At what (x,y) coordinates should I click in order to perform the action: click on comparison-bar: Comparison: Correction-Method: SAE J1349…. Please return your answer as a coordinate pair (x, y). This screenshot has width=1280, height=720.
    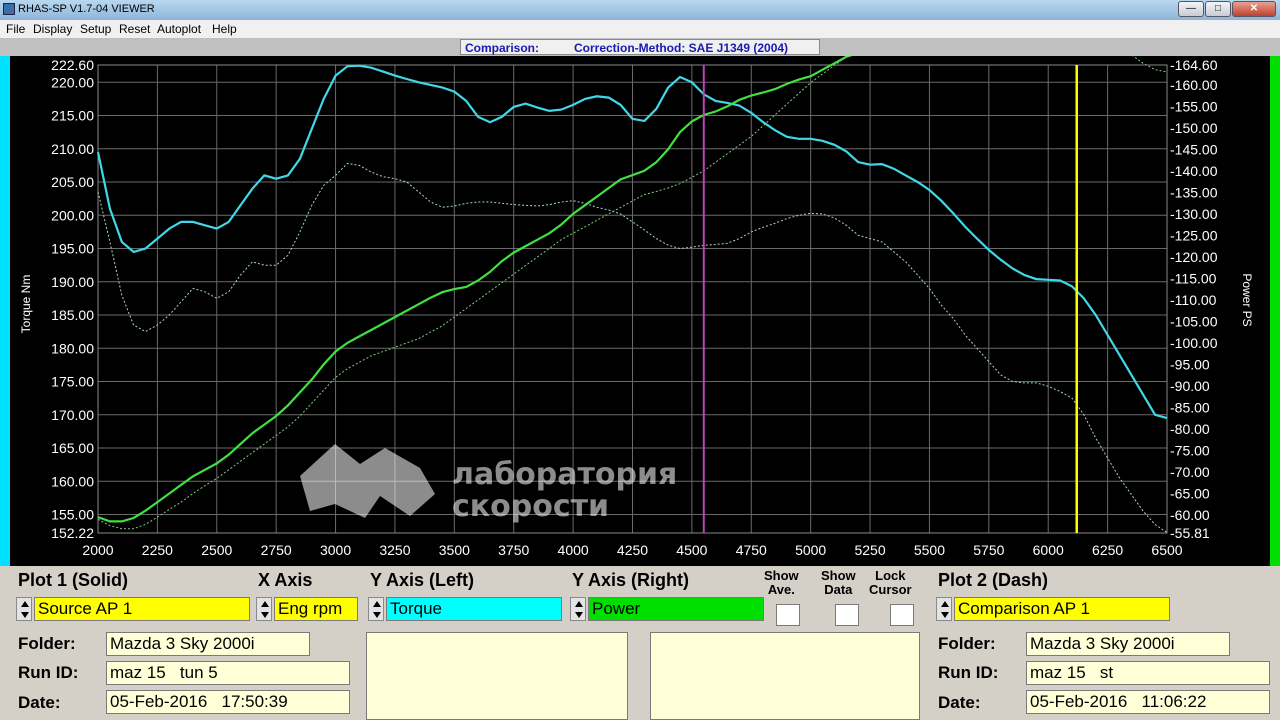
    Looking at the image, I should click on (640, 47).